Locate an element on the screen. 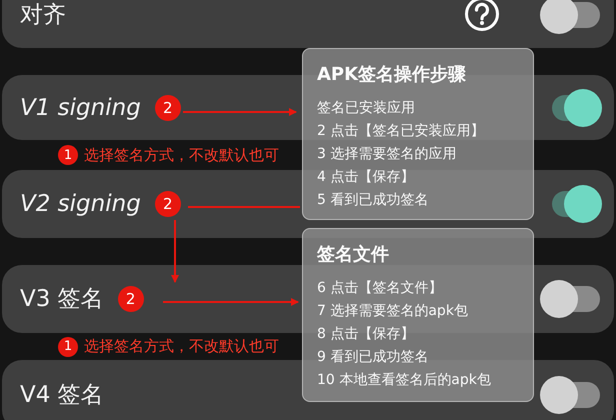  help-icon is located at coordinates (482, 16).